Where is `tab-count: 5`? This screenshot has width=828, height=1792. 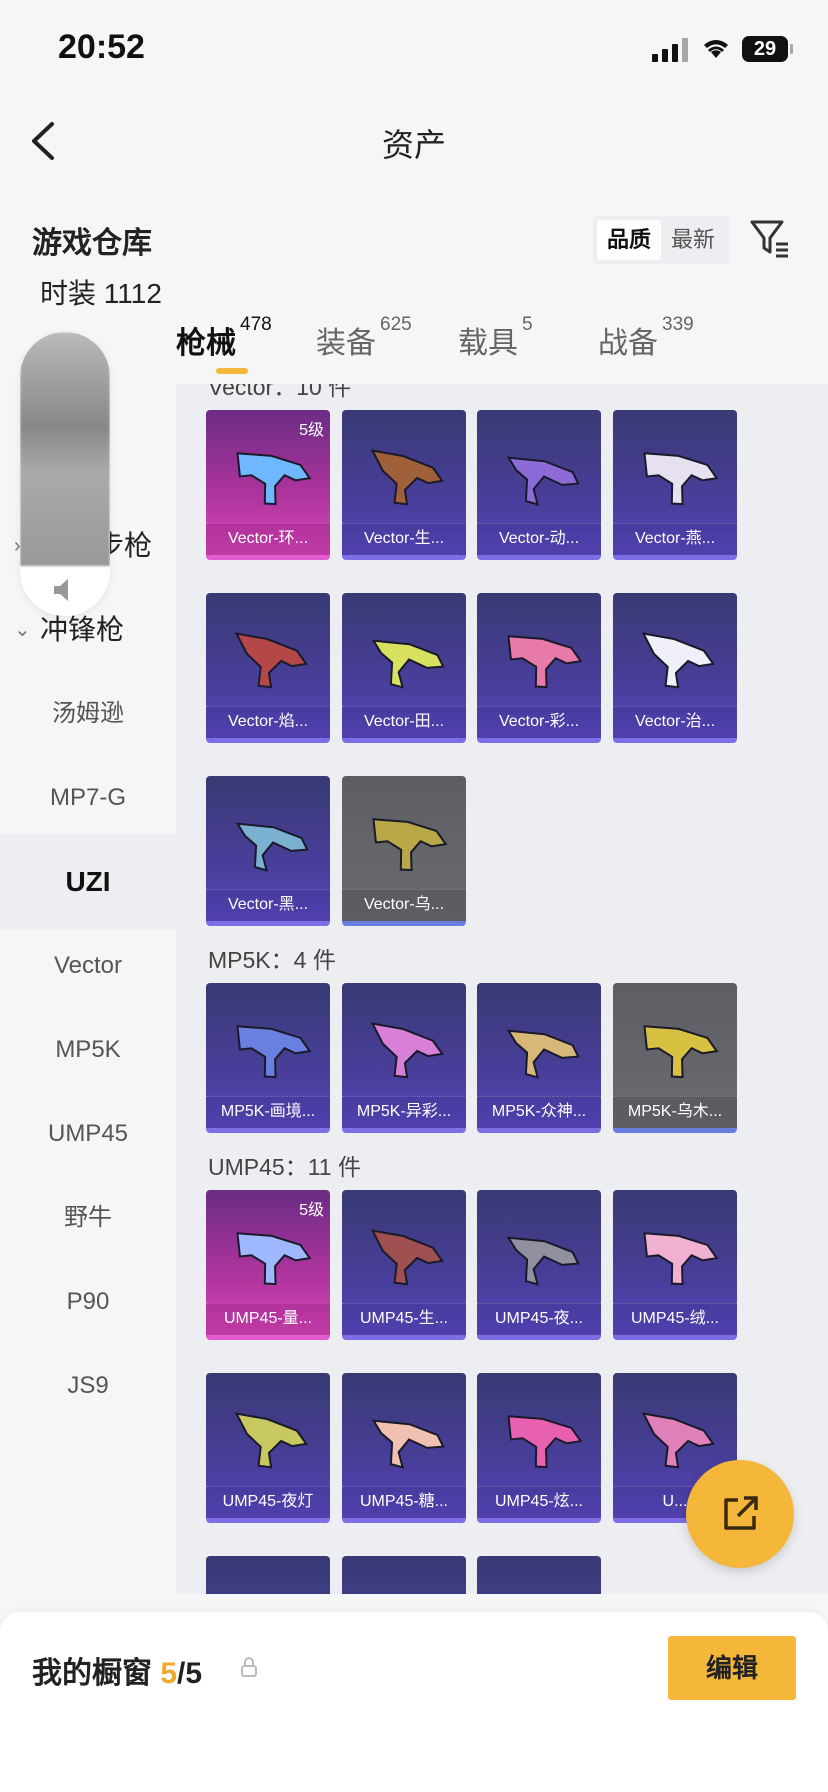 tab-count: 5 is located at coordinates (527, 324).